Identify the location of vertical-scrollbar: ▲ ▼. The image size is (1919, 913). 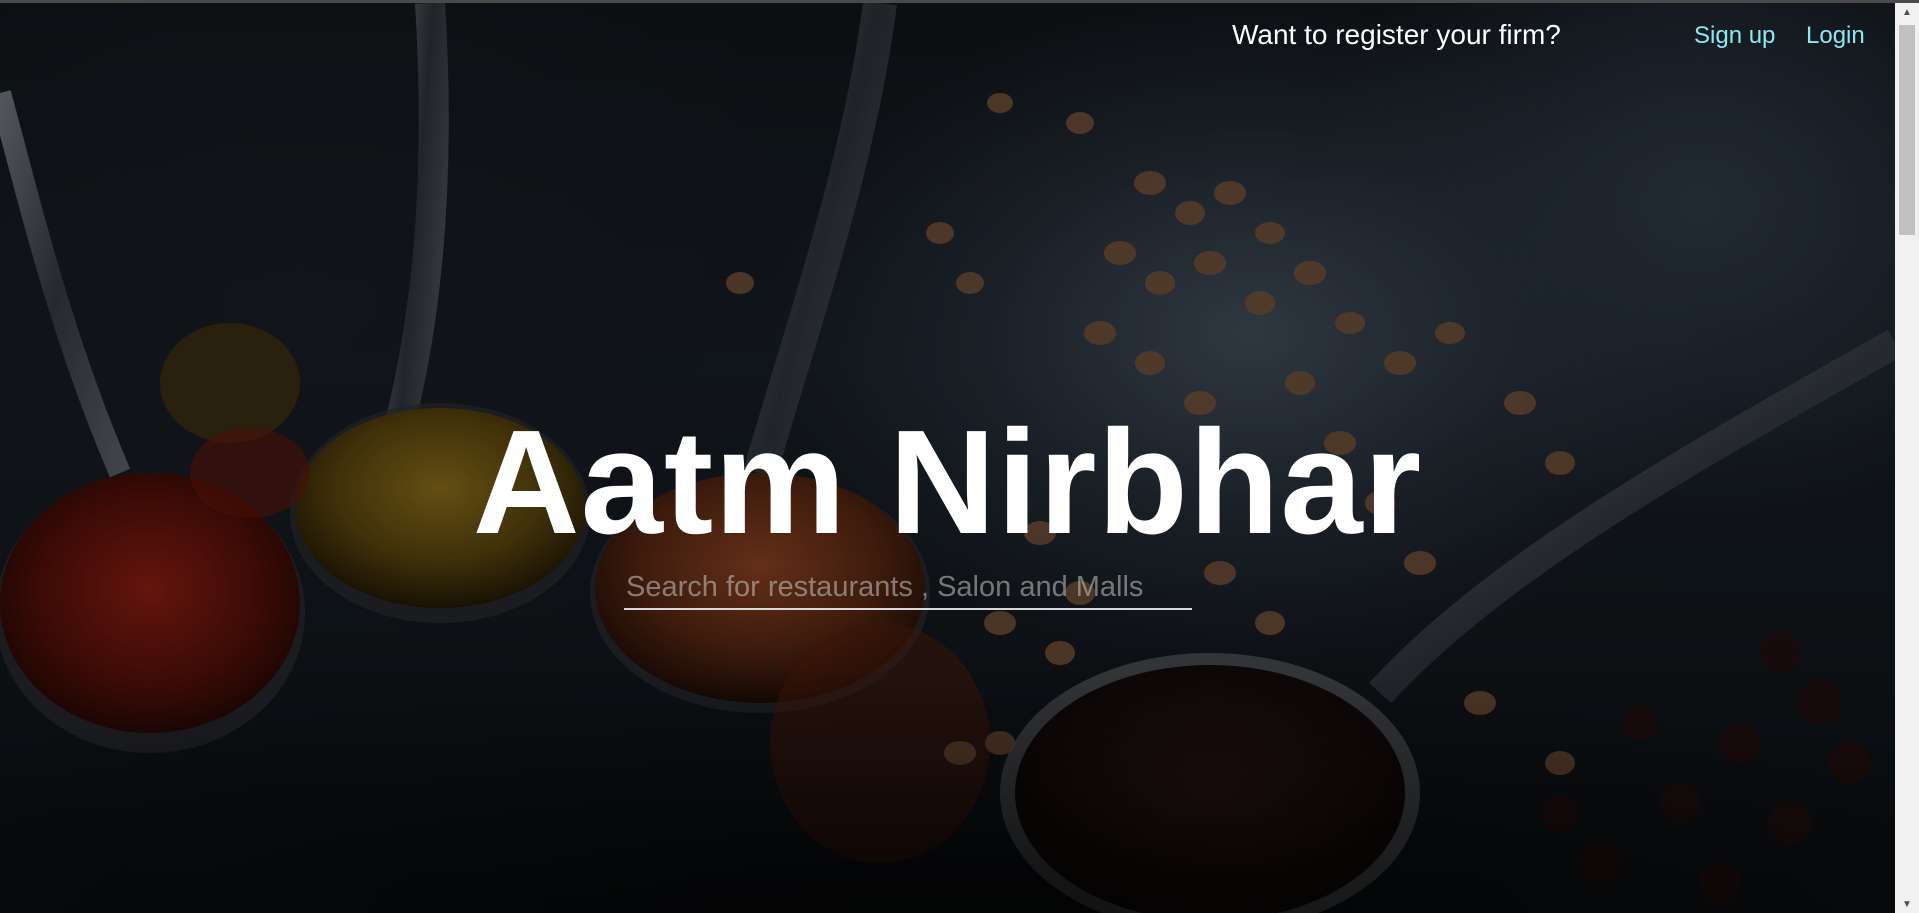
(1907, 458).